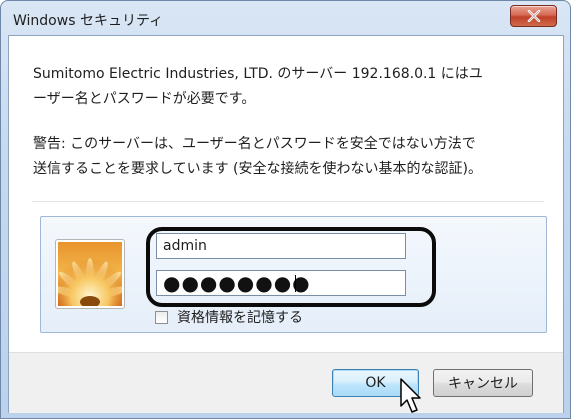 The width and height of the screenshot is (571, 419). Describe the element at coordinates (285, 18) in the screenshot. I see `title-bar: Windows セキュリティ` at that location.